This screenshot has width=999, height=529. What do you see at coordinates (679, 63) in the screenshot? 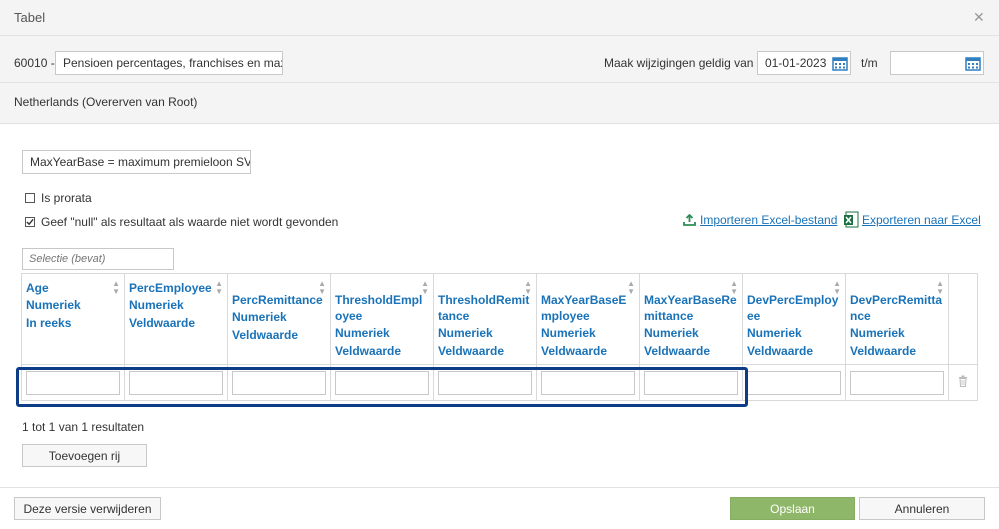
I see `valid-from-label: Maak wijzigingen geldig van` at bounding box center [679, 63].